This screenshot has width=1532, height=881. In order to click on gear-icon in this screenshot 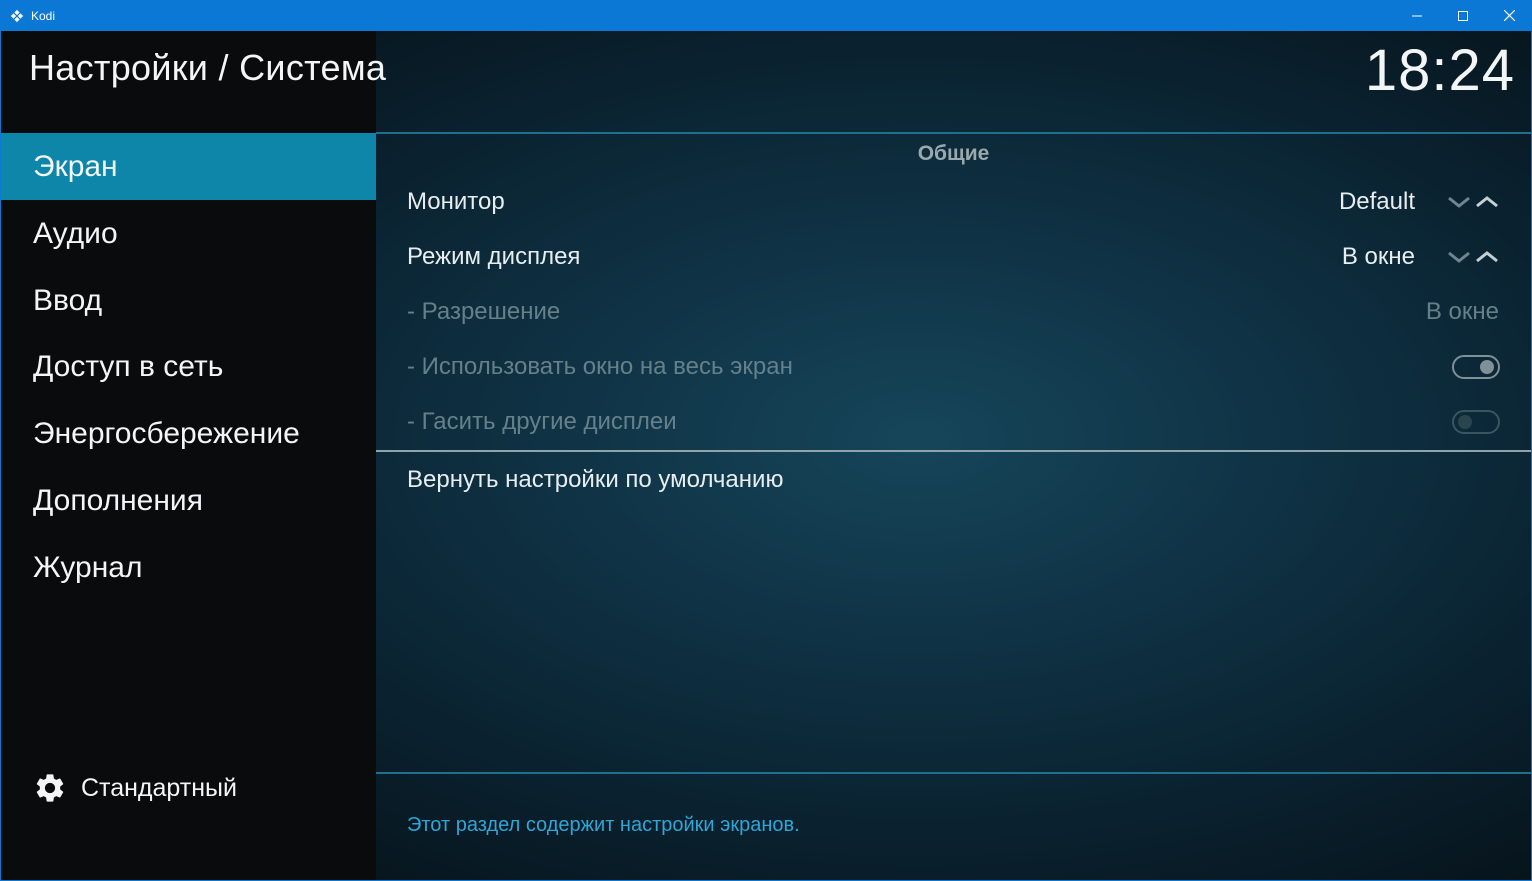, I will do `click(50, 788)`.